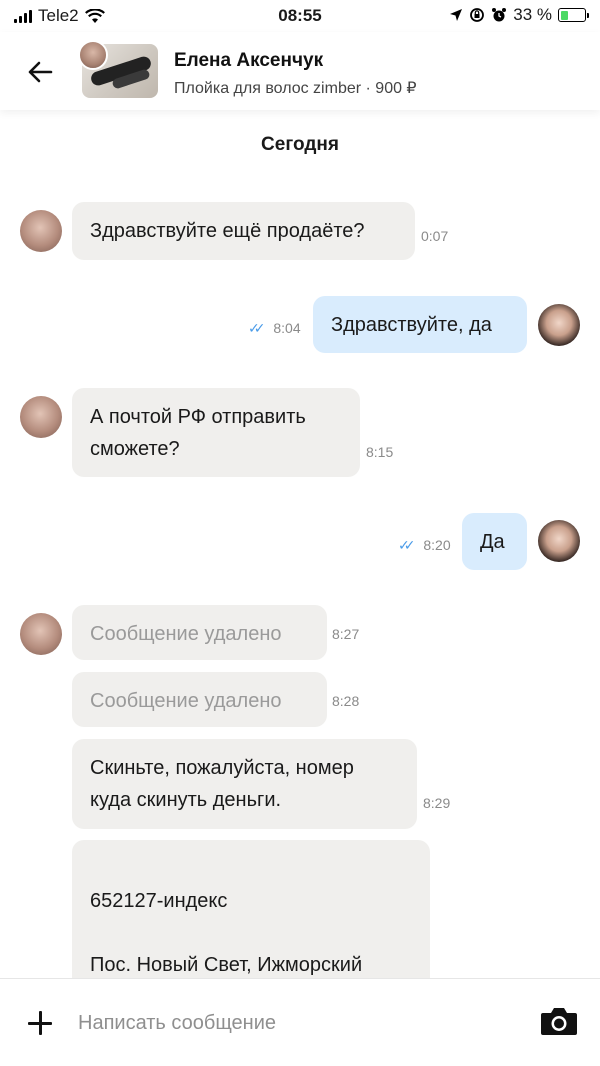 The width and height of the screenshot is (600, 1066). Describe the element at coordinates (380, 452) in the screenshot. I see `message-time: 8:15` at that location.